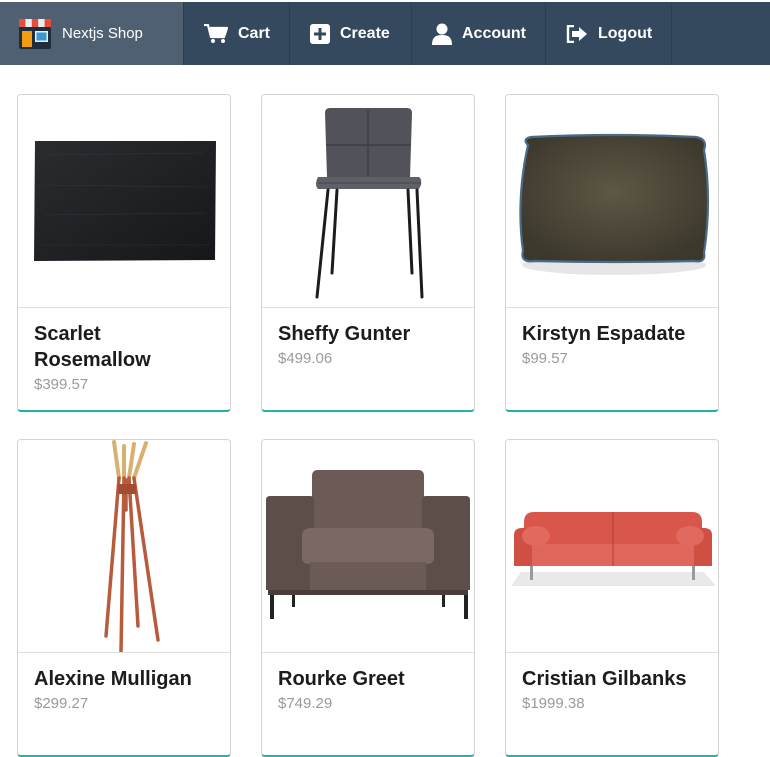 This screenshot has height=757, width=770. I want to click on user-icon, so click(442, 34).